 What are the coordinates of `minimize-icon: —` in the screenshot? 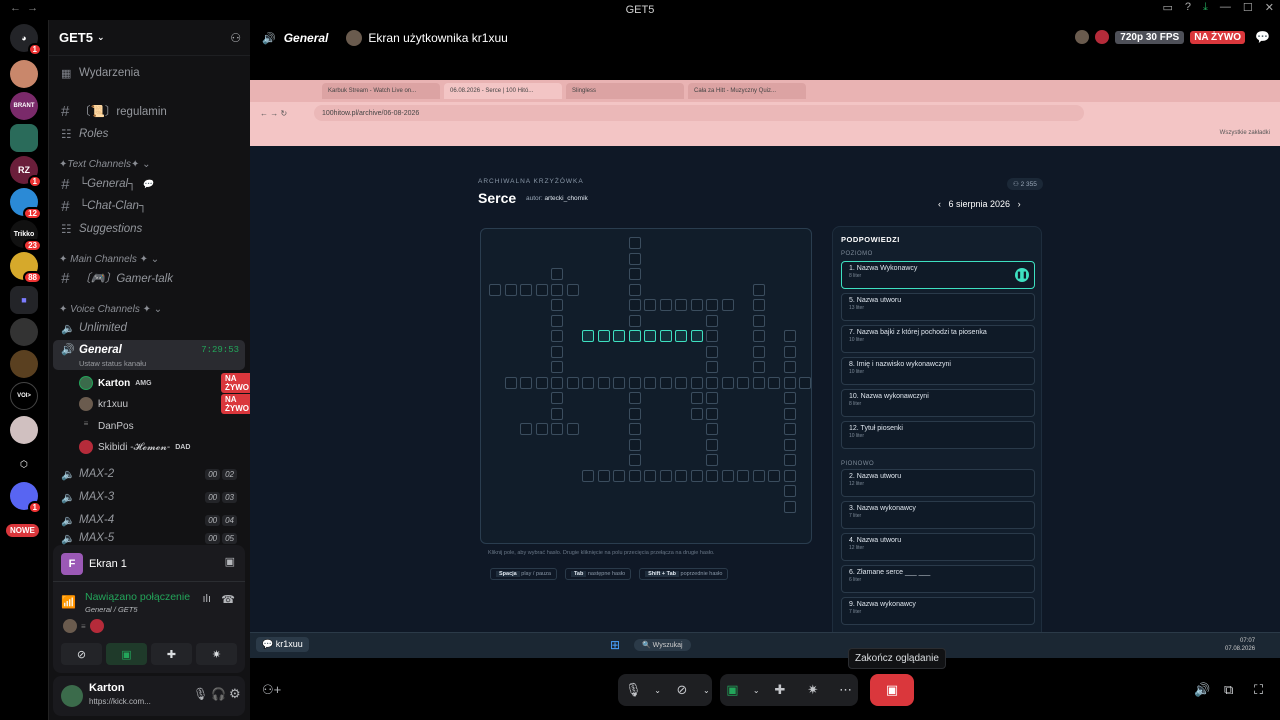 It's located at (1225, 7).